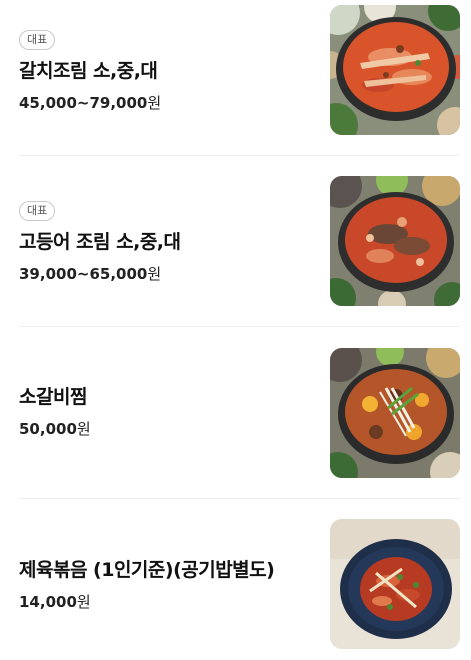 The image size is (471, 660). I want to click on spicy-pork-stir-fry-photo-icon, so click(395, 584).